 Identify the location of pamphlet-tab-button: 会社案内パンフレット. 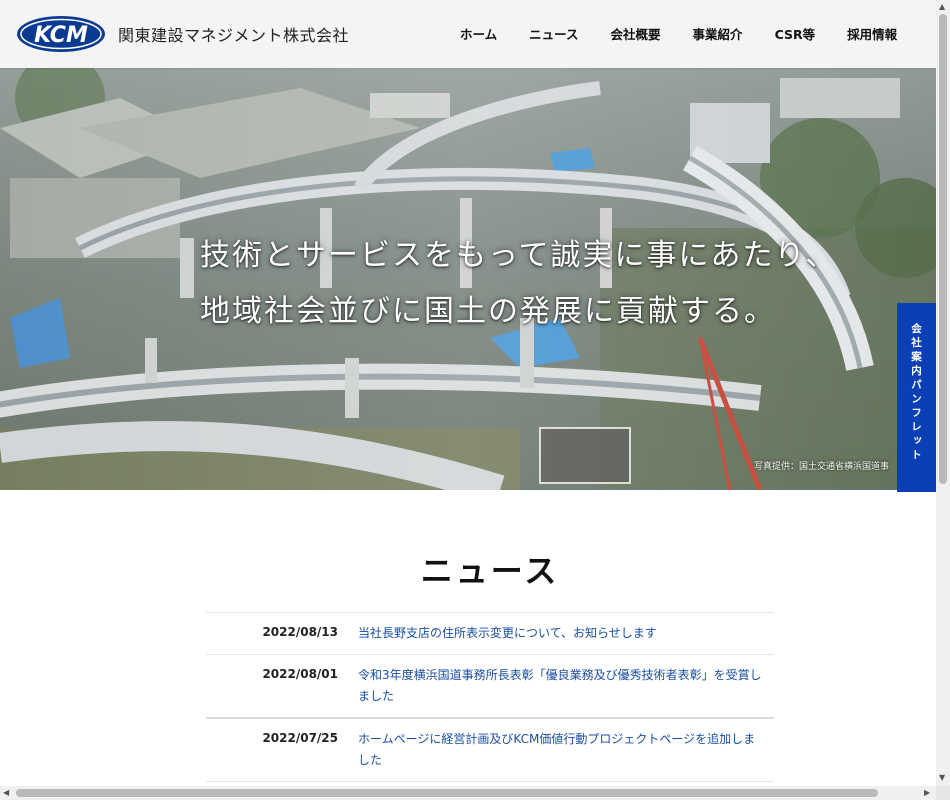
(916, 397).